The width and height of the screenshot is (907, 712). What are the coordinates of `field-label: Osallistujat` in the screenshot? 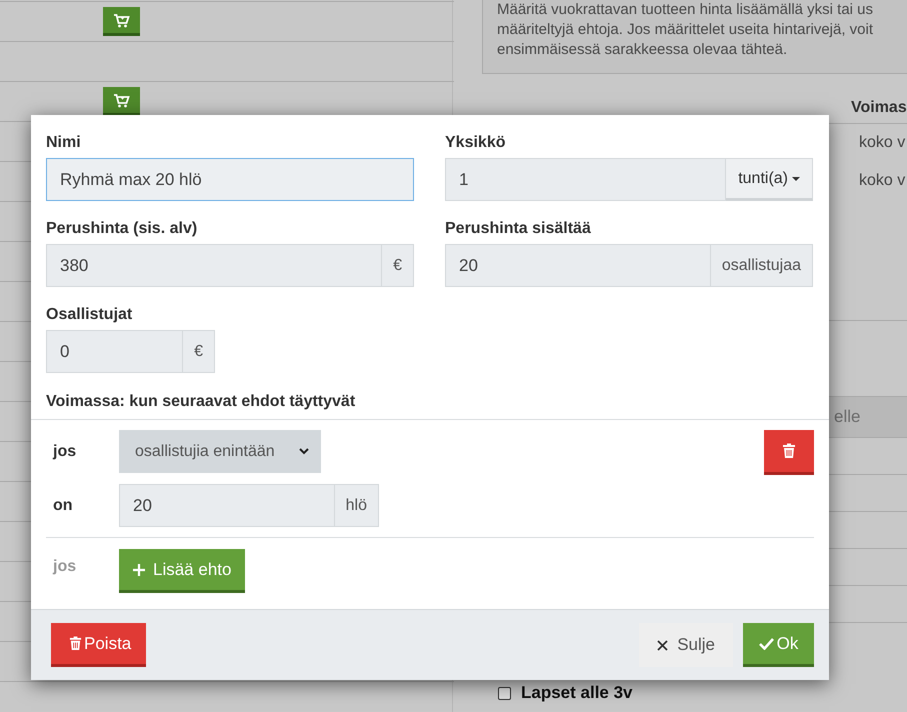 It's located at (90, 315).